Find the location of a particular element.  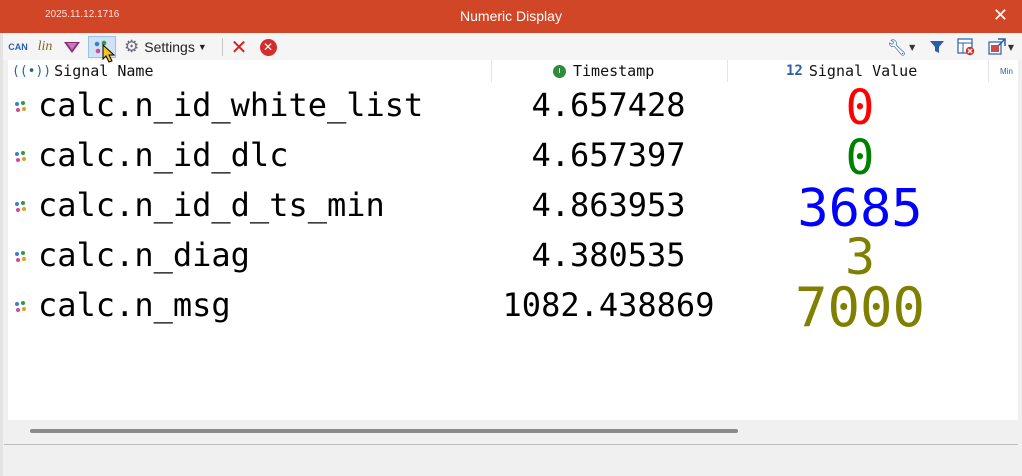

delete-button: ✕ is located at coordinates (239, 47).